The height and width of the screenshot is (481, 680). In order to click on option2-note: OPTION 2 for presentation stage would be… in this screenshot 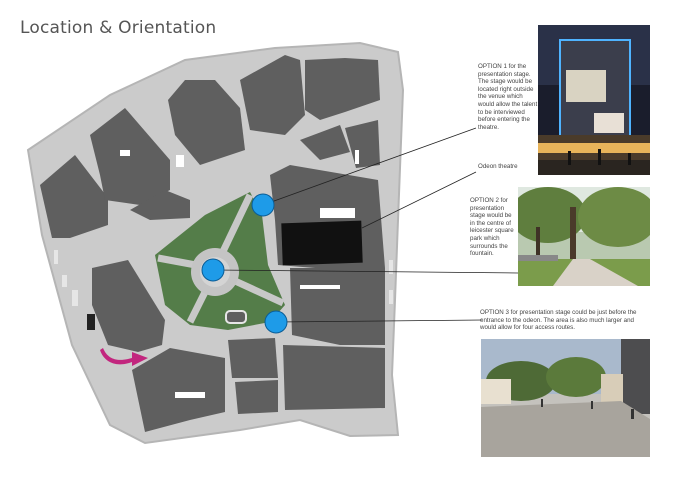, I will do `click(492, 227)`.